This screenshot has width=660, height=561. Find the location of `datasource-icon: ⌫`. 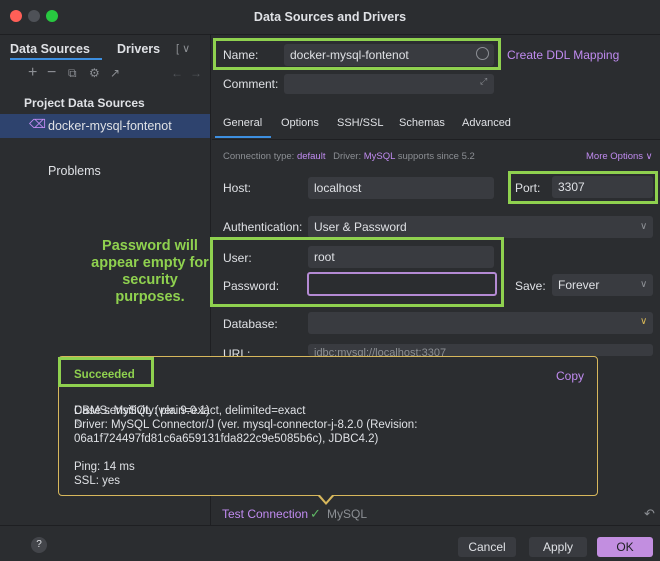

datasource-icon: ⌫ is located at coordinates (37, 124).